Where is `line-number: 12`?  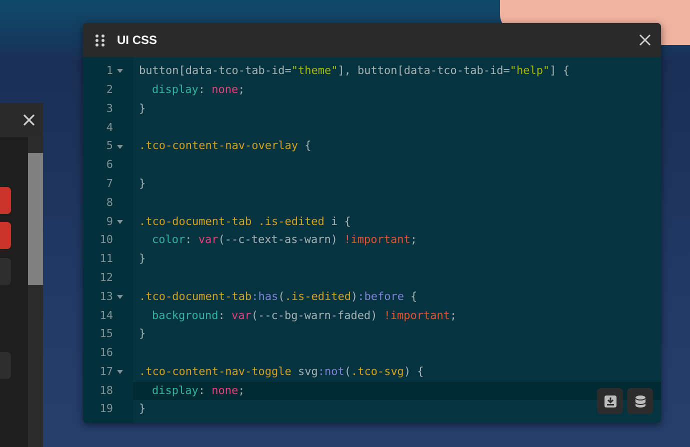
line-number: 12 is located at coordinates (106, 278).